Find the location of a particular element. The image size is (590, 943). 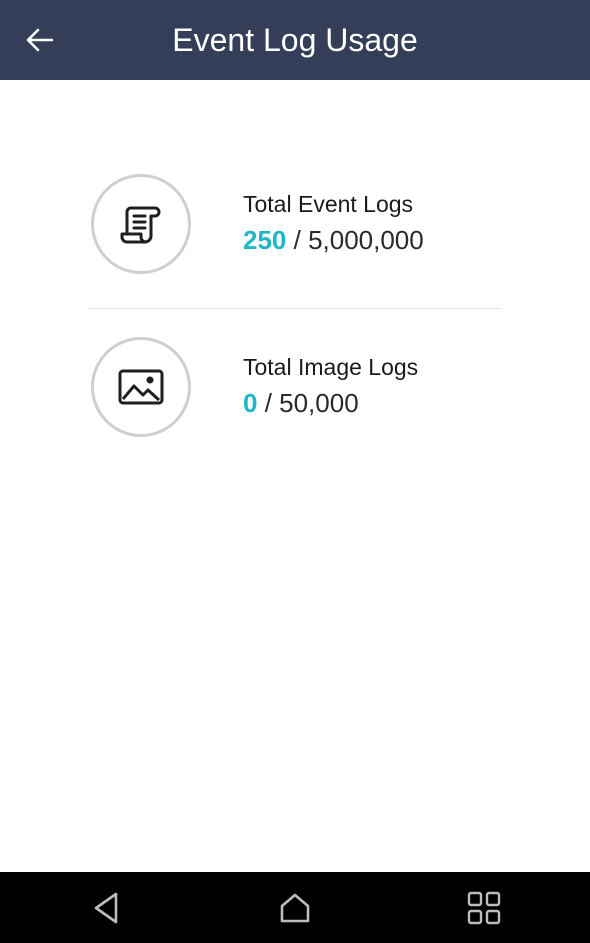

nav-home-button is located at coordinates (295, 908).